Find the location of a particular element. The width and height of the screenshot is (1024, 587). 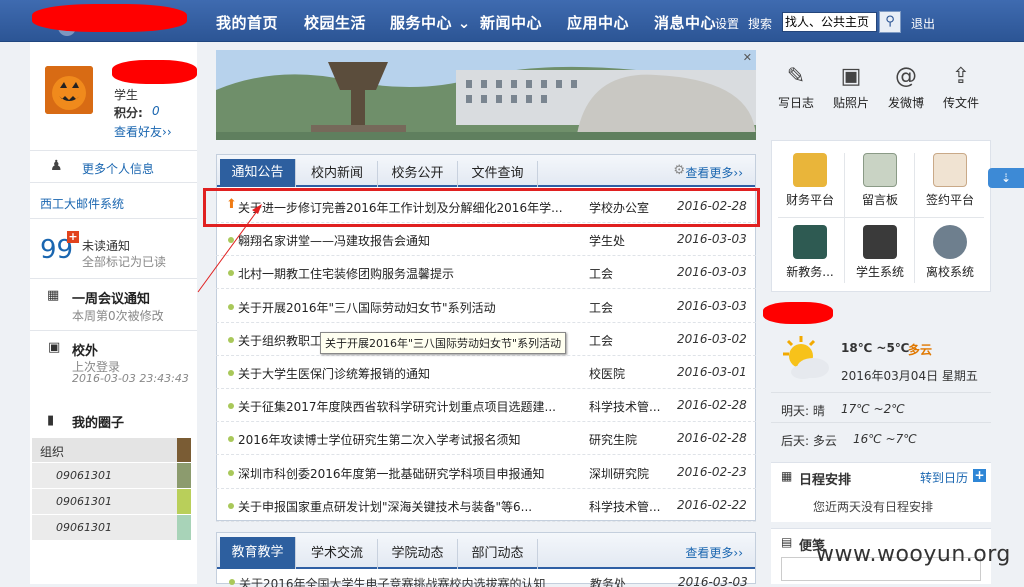

group-item-label: 09061301 is located at coordinates (84, 527).